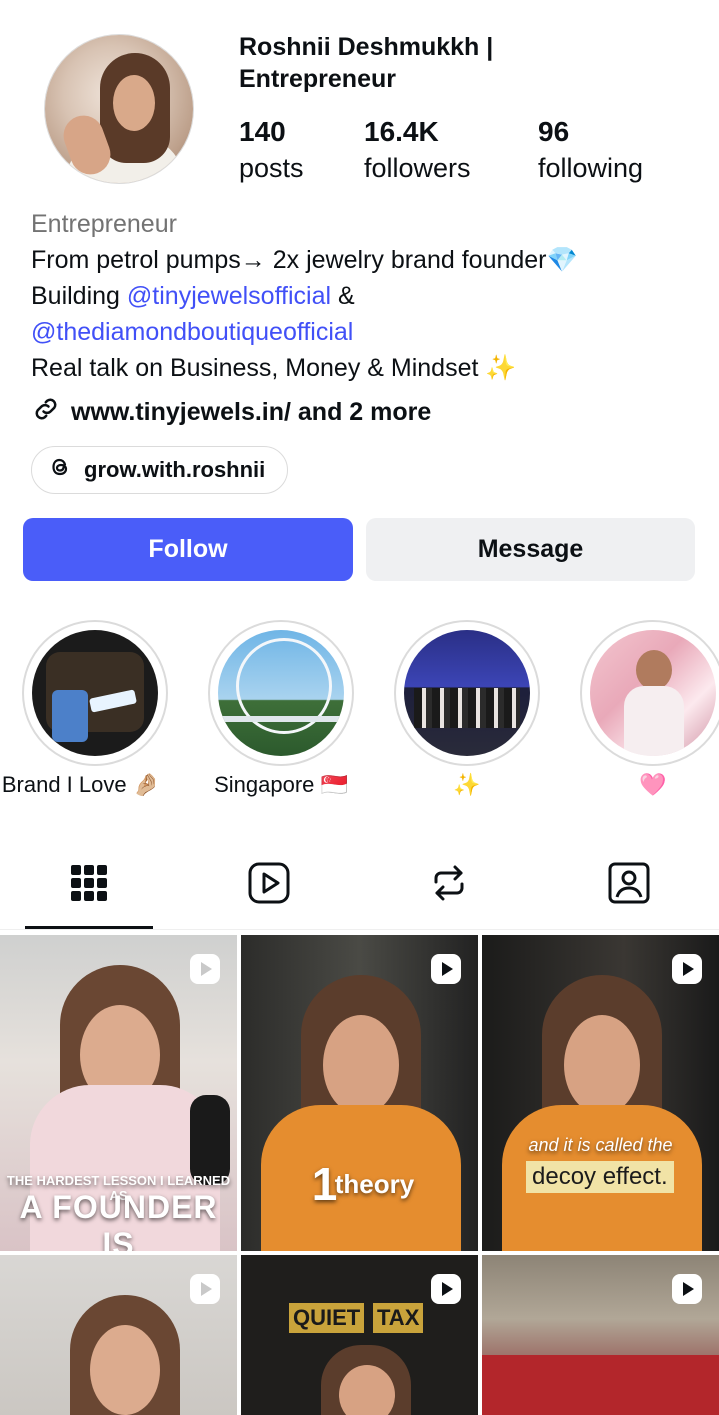 This screenshot has width=719, height=1415. Describe the element at coordinates (600, 1177) in the screenshot. I see `reel-caption: decoy effect.` at that location.